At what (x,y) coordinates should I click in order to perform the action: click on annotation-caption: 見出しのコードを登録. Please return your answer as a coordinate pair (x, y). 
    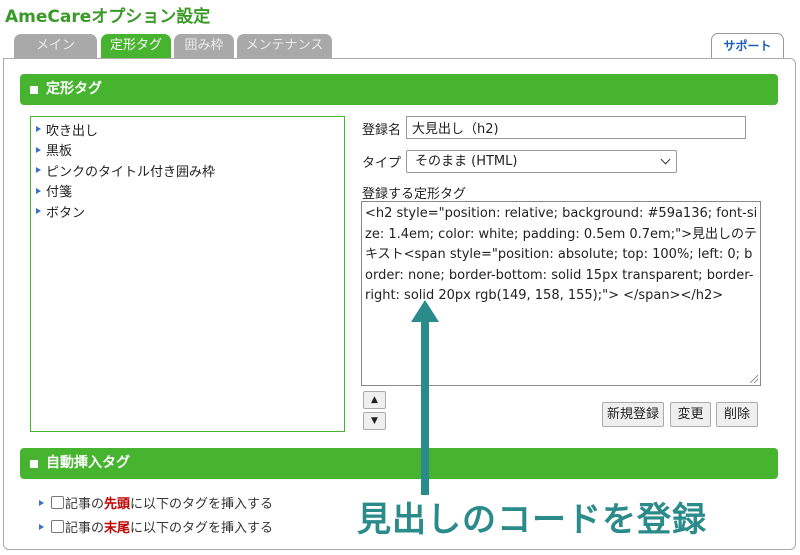
    Looking at the image, I should click on (532, 520).